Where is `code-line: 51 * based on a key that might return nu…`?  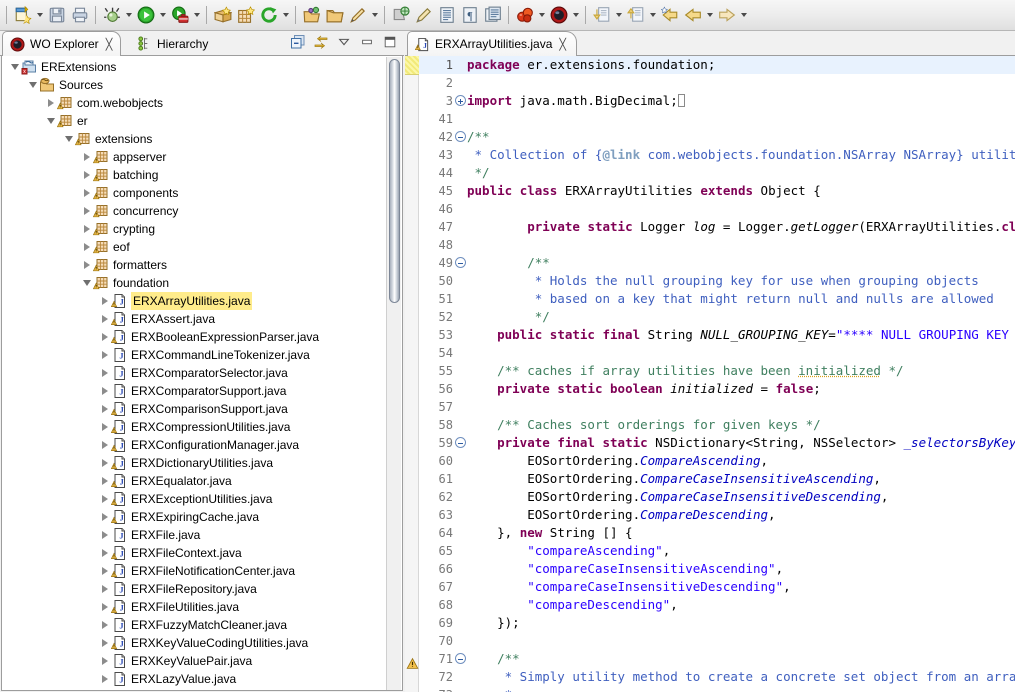
code-line: 51 * based on a key that might return nu… is located at coordinates (717, 299).